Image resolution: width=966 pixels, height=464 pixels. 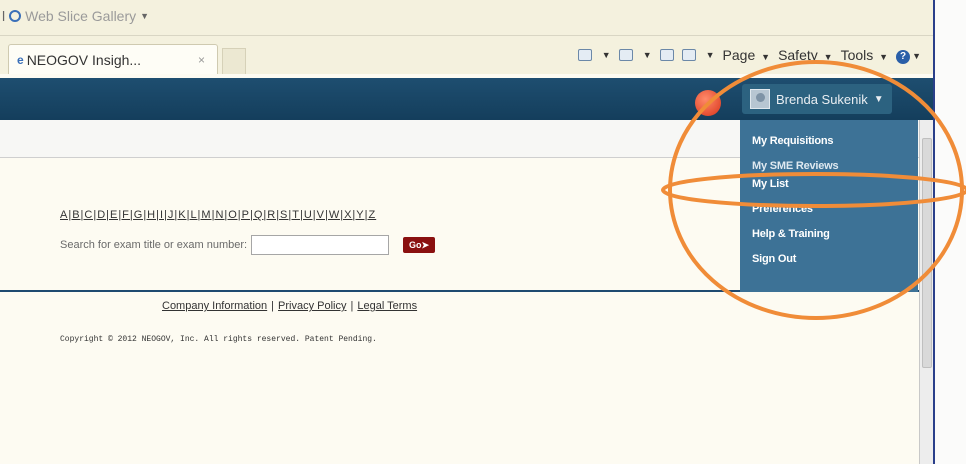 I want to click on menu-item-help-training: Help & Training, so click(x=835, y=237).